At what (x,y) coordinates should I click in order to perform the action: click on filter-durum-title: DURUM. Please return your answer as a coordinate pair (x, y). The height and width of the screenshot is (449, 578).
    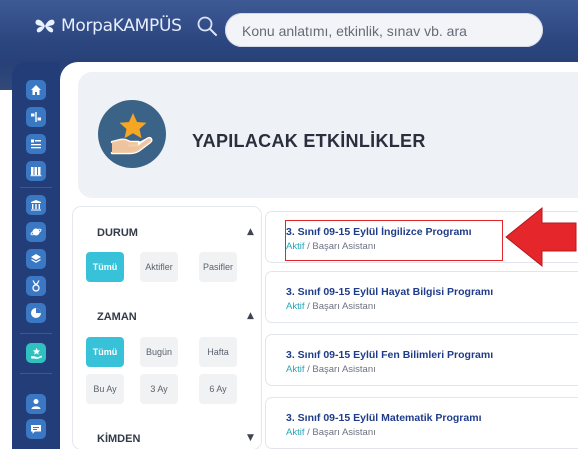
    Looking at the image, I should click on (117, 233).